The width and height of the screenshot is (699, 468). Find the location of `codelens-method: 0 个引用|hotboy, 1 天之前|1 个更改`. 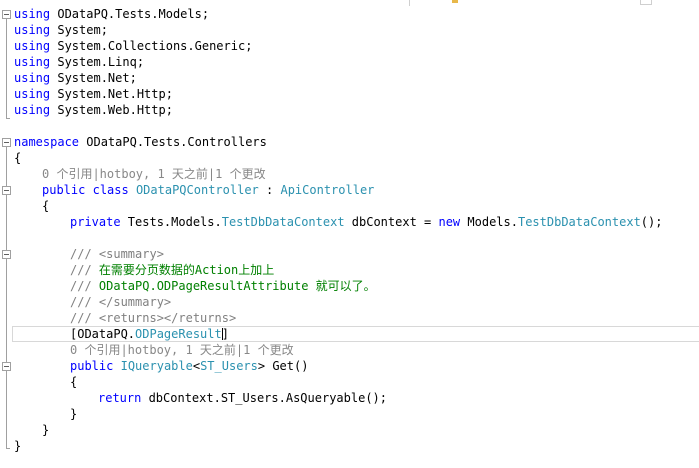

codelens-method: 0 个引用|hotboy, 1 天之前|1 个更改 is located at coordinates (182, 350).